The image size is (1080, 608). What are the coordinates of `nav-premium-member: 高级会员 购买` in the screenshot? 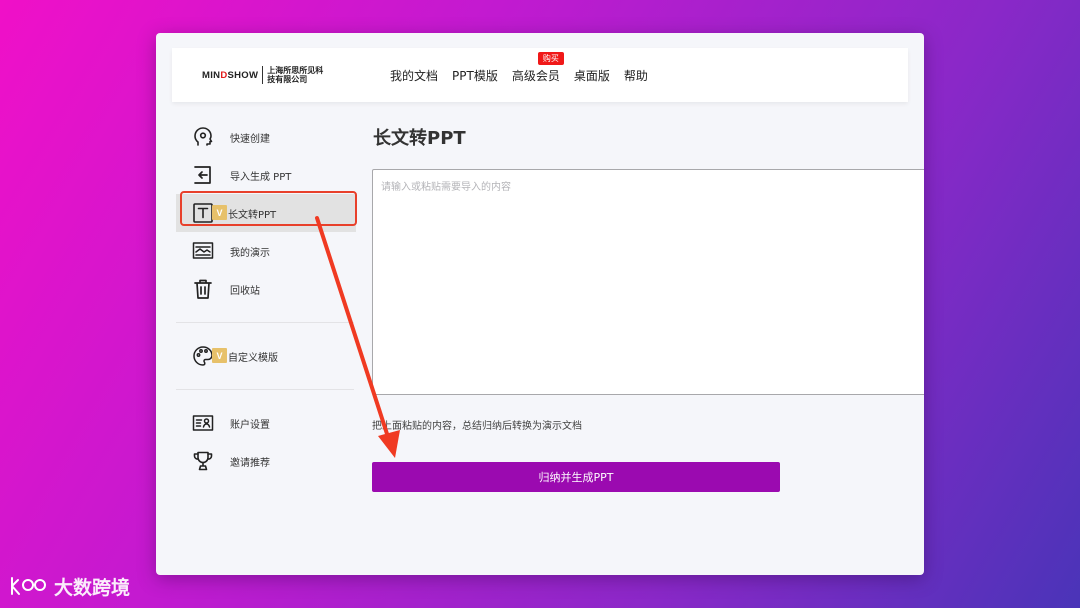 It's located at (537, 67).